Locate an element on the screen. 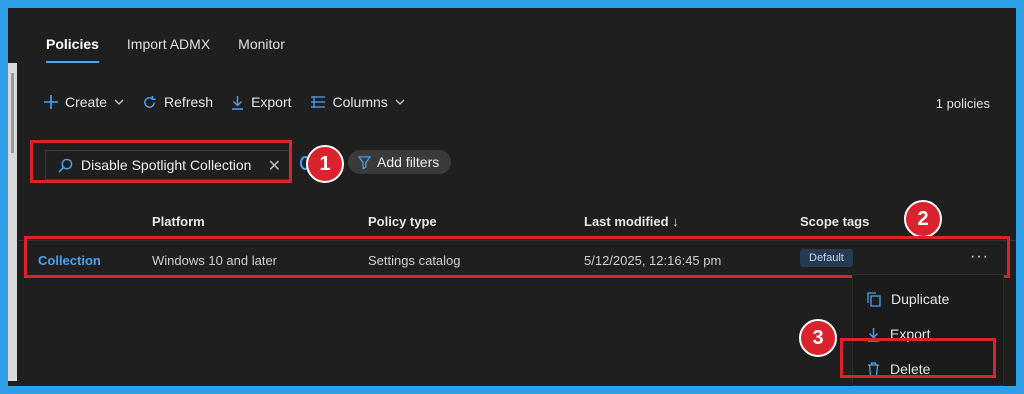  refresh-icon is located at coordinates (150, 101).